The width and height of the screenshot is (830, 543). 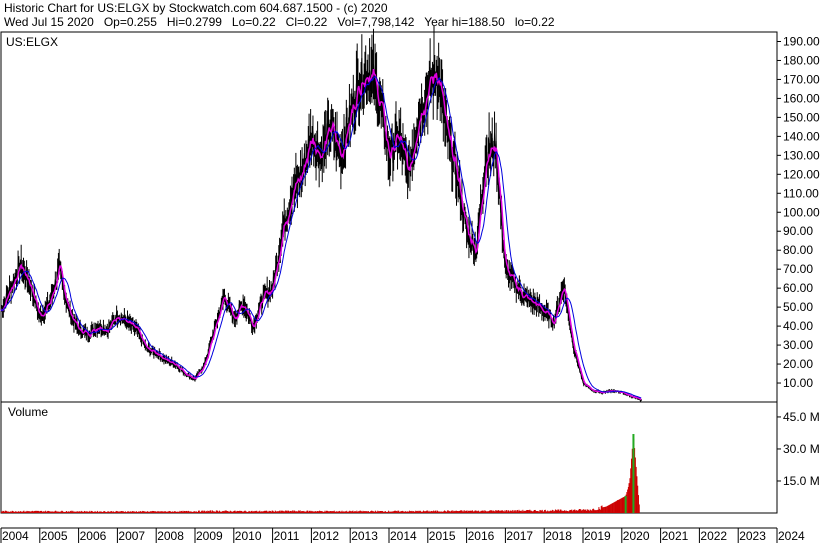 What do you see at coordinates (54, 536) in the screenshot?
I see `x-tick-label: 2005` at bounding box center [54, 536].